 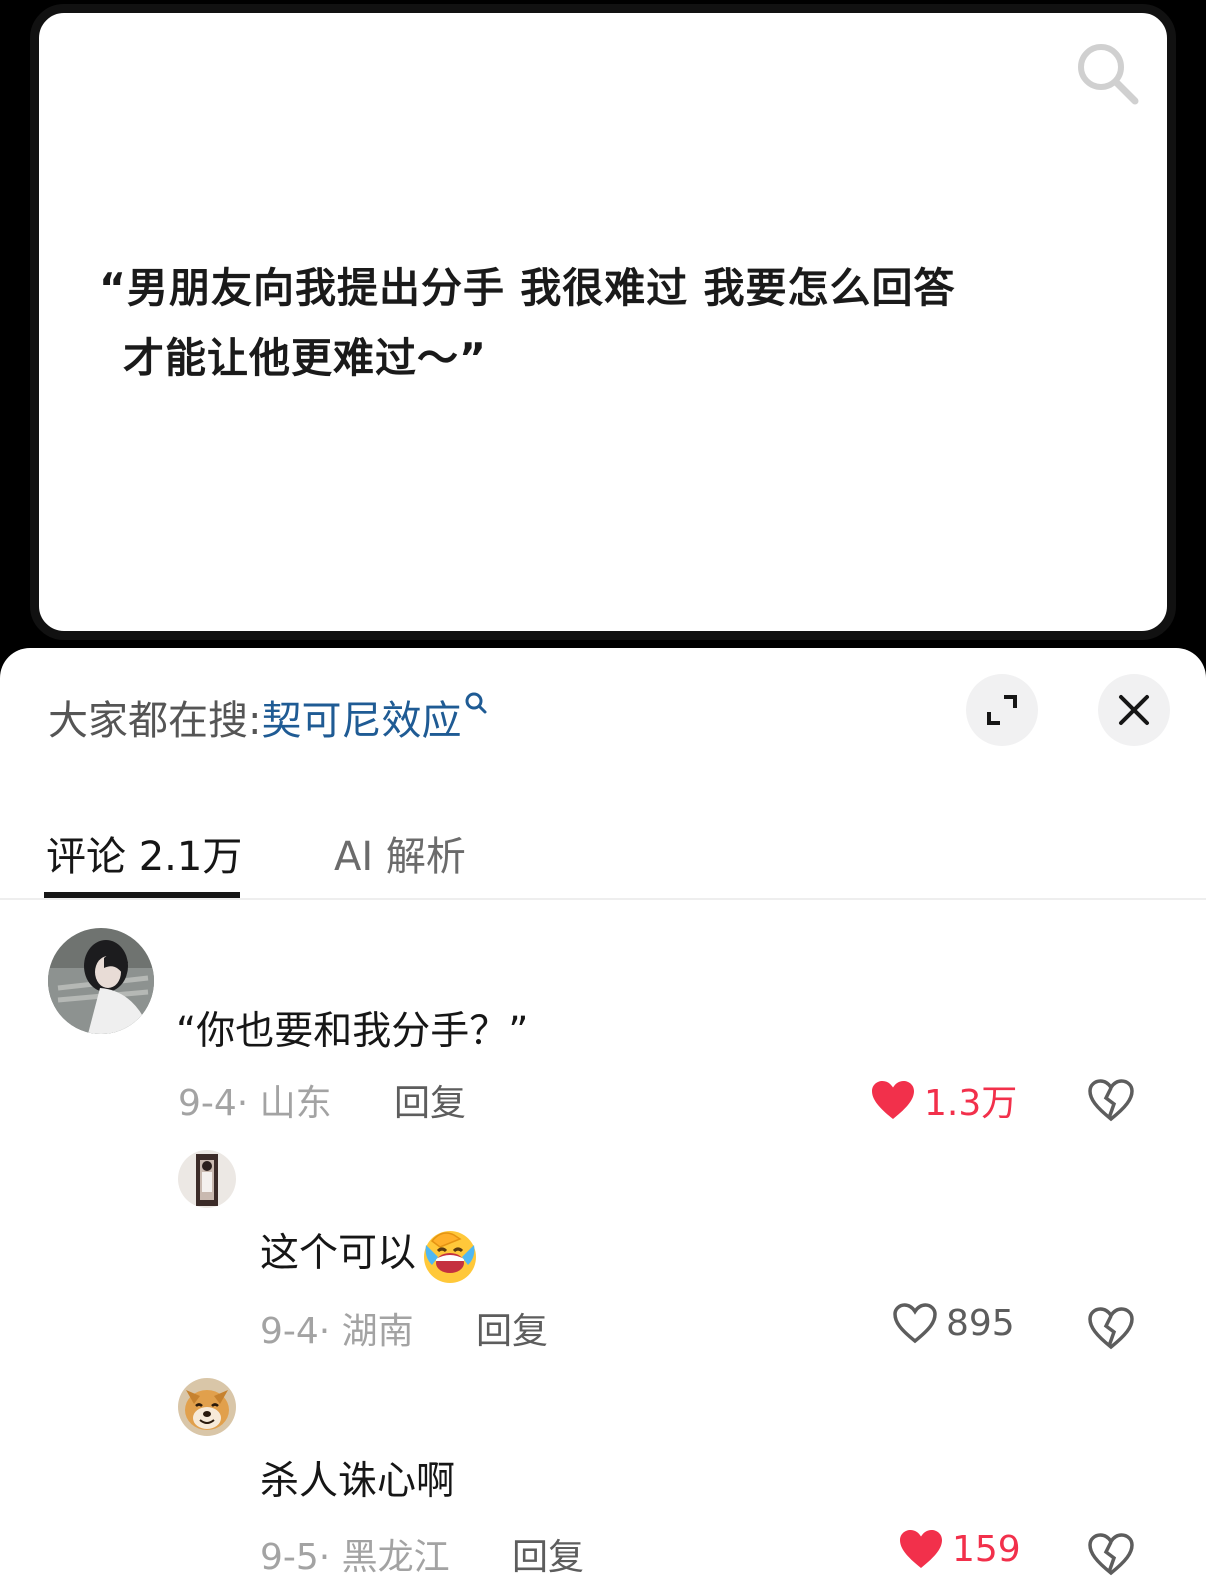 What do you see at coordinates (980, 1323) in the screenshot?
I see `like-count: 895` at bounding box center [980, 1323].